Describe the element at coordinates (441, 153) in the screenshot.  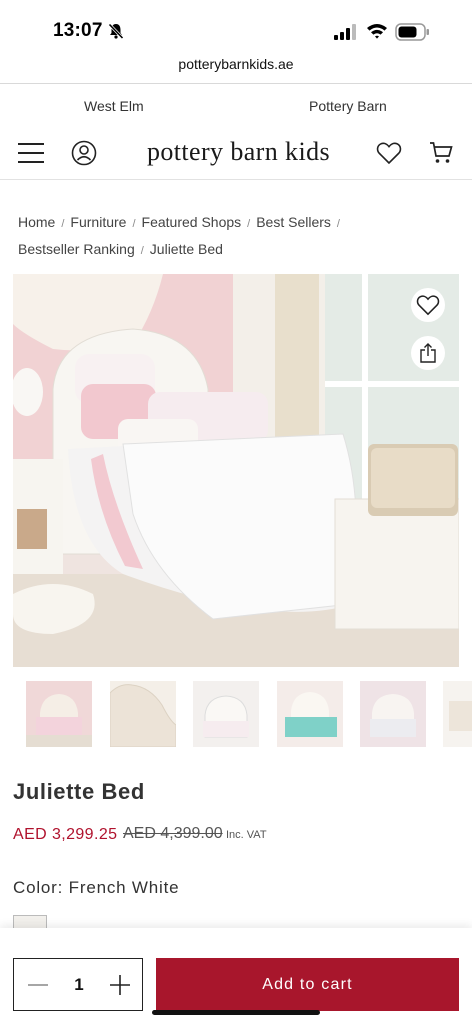
I see `cart-icon` at that location.